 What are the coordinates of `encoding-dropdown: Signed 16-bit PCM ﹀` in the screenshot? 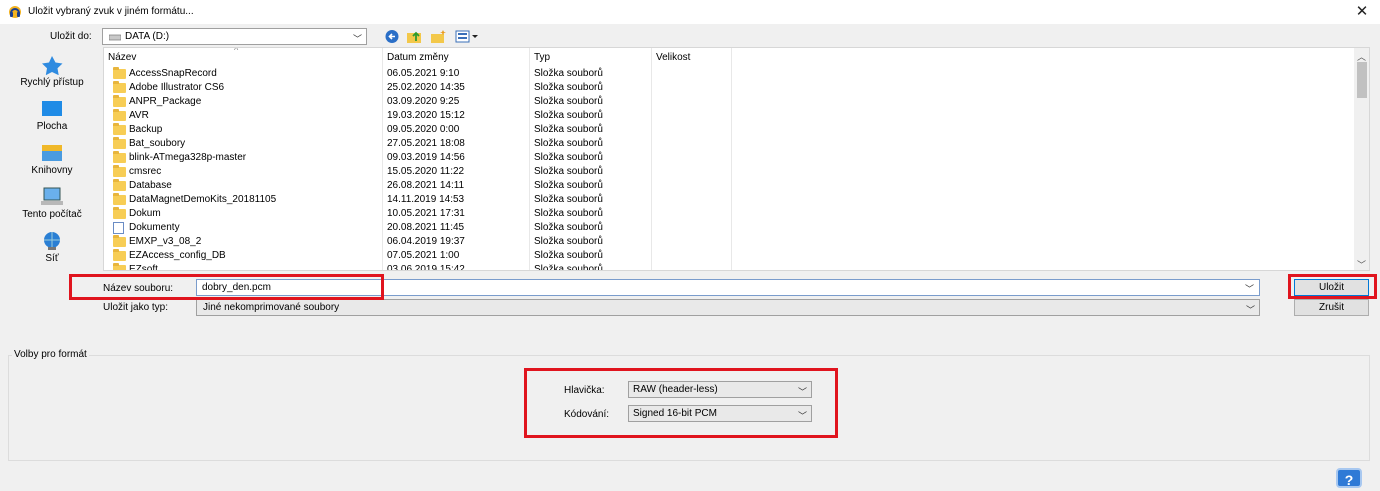 It's located at (720, 413).